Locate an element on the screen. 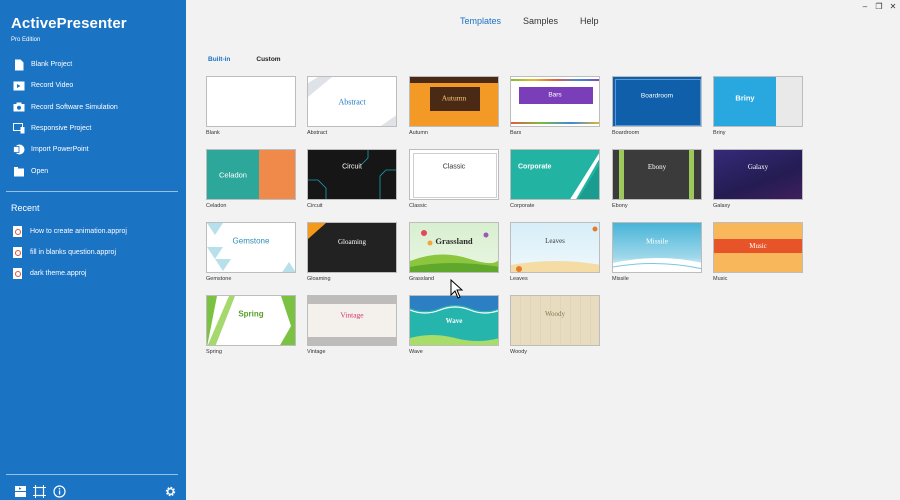 The width and height of the screenshot is (900, 500). template-ebony: Ebony Ebony is located at coordinates (657, 180).